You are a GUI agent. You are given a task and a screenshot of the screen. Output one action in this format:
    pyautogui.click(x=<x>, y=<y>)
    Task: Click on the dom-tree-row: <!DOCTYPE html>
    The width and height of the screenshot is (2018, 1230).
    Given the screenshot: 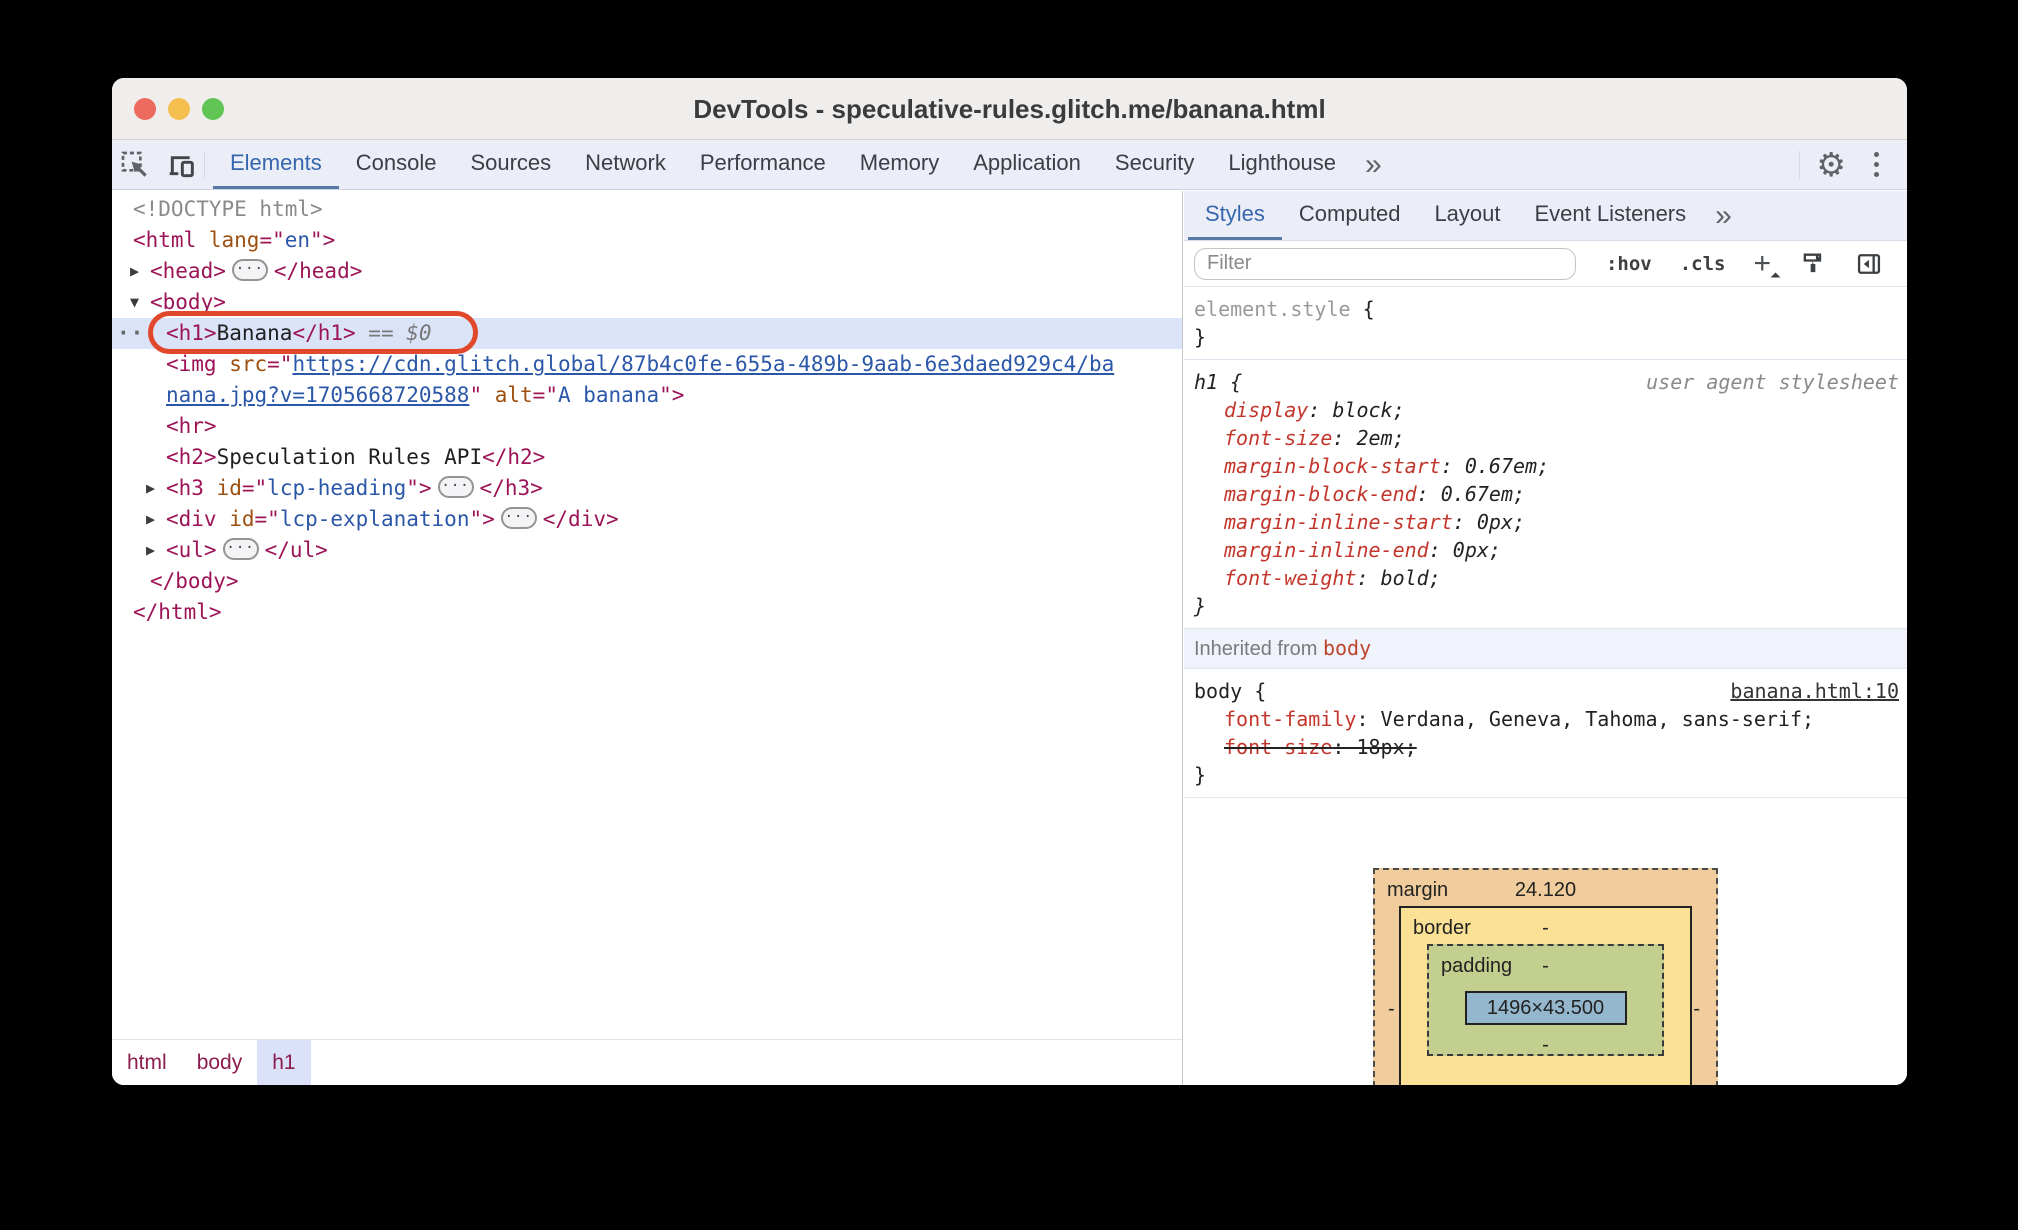 What is the action you would take?
    pyautogui.click(x=647, y=209)
    